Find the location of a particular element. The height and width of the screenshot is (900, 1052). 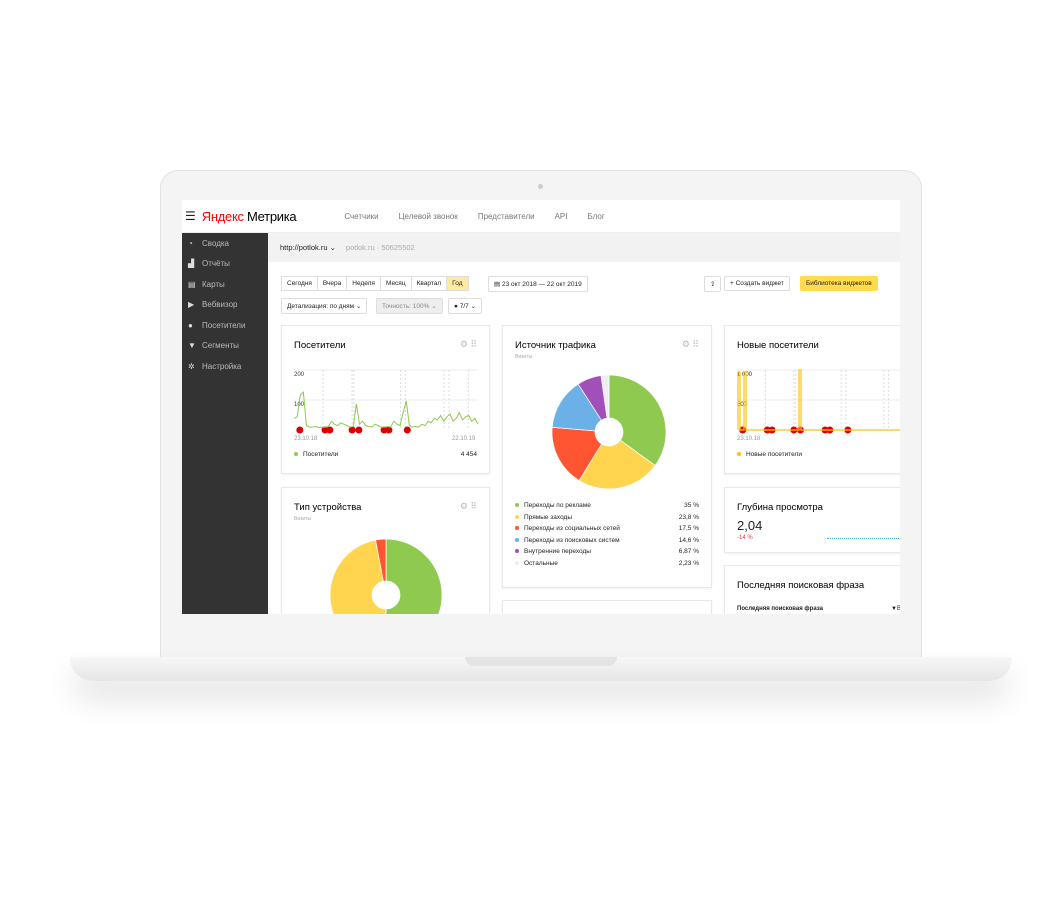

visitors-line is located at coordinates (386, 410).